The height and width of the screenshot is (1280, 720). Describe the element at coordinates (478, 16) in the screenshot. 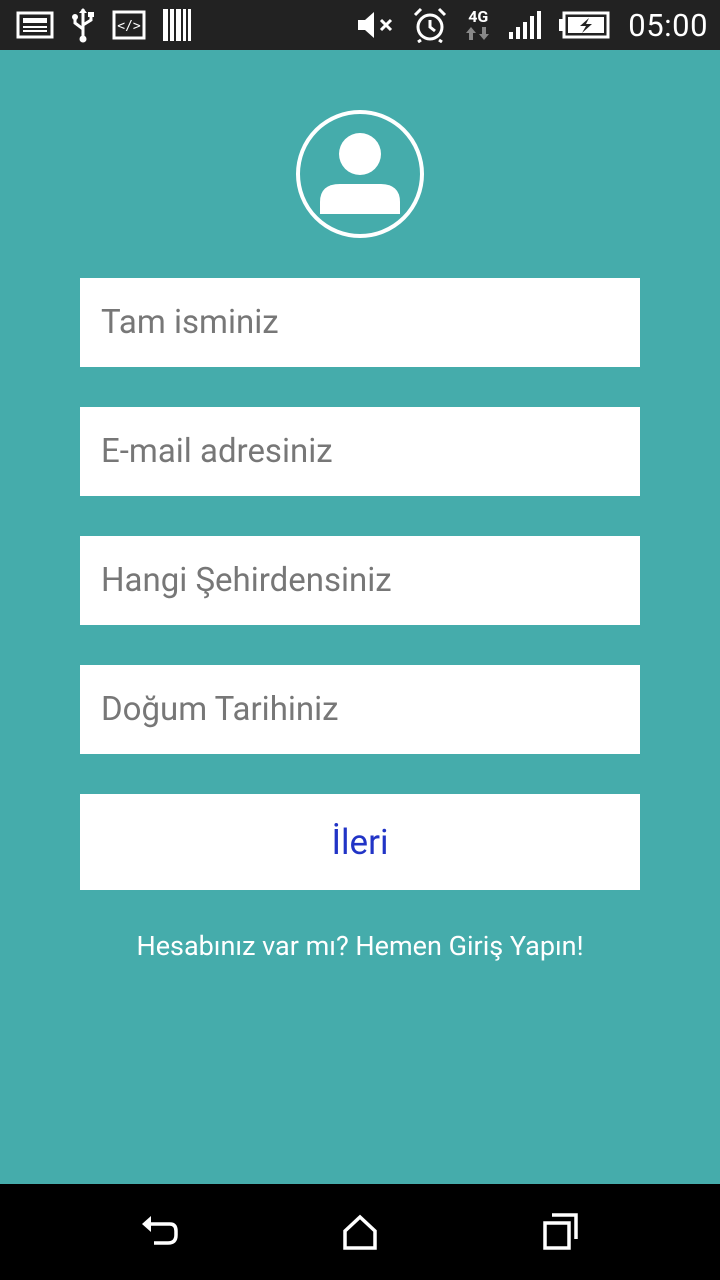

I see `network-type: 4G` at that location.